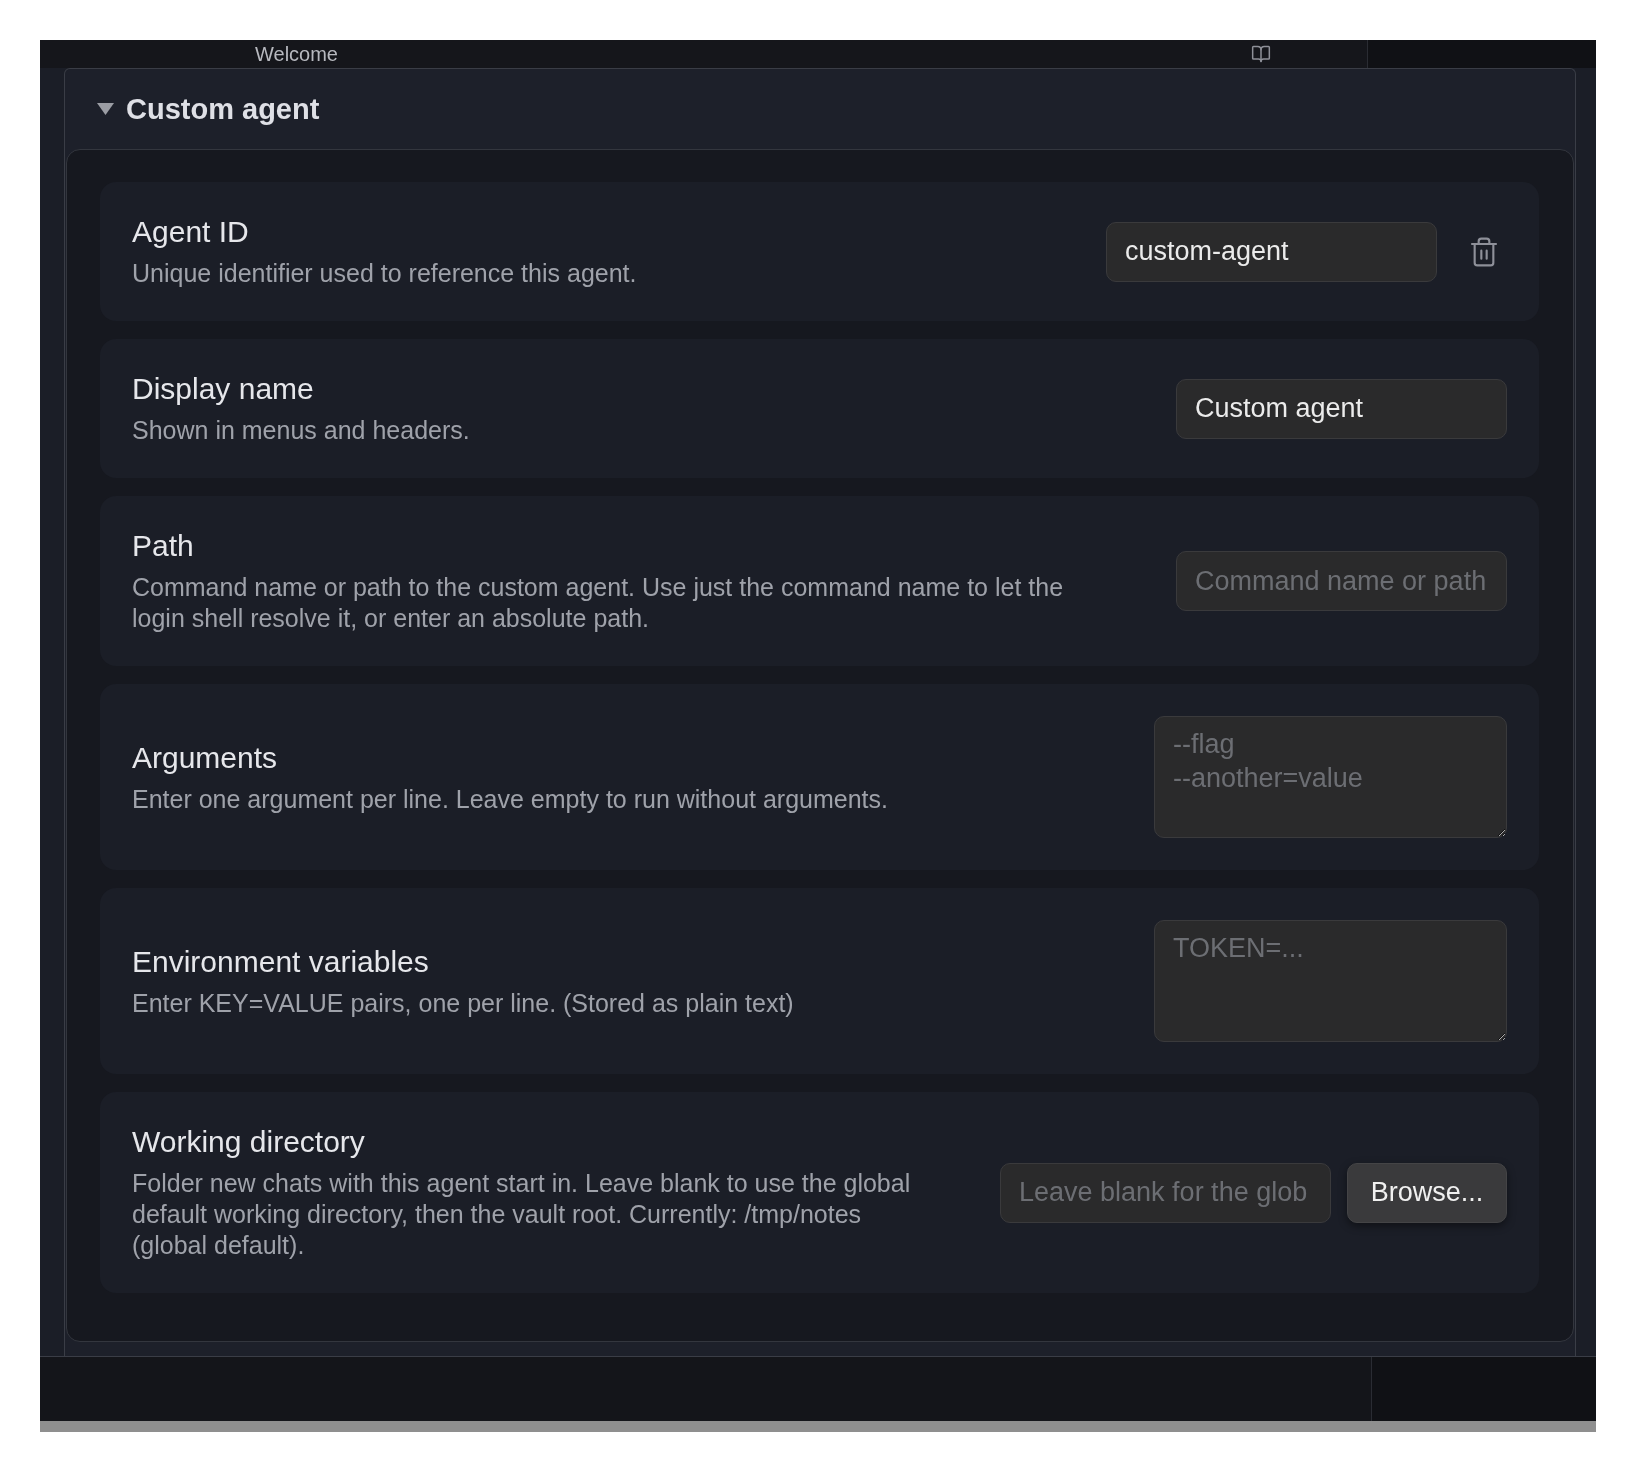 The height and width of the screenshot is (1457, 1632). What do you see at coordinates (1165, 1192) in the screenshot?
I see `text-input: Leave blank for the glob` at bounding box center [1165, 1192].